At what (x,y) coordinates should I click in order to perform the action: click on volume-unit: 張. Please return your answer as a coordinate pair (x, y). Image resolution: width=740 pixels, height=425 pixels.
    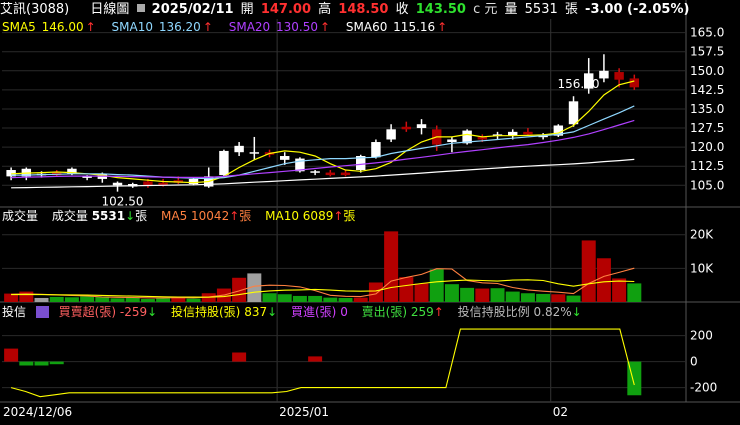
    Looking at the image, I should click on (571, 9).